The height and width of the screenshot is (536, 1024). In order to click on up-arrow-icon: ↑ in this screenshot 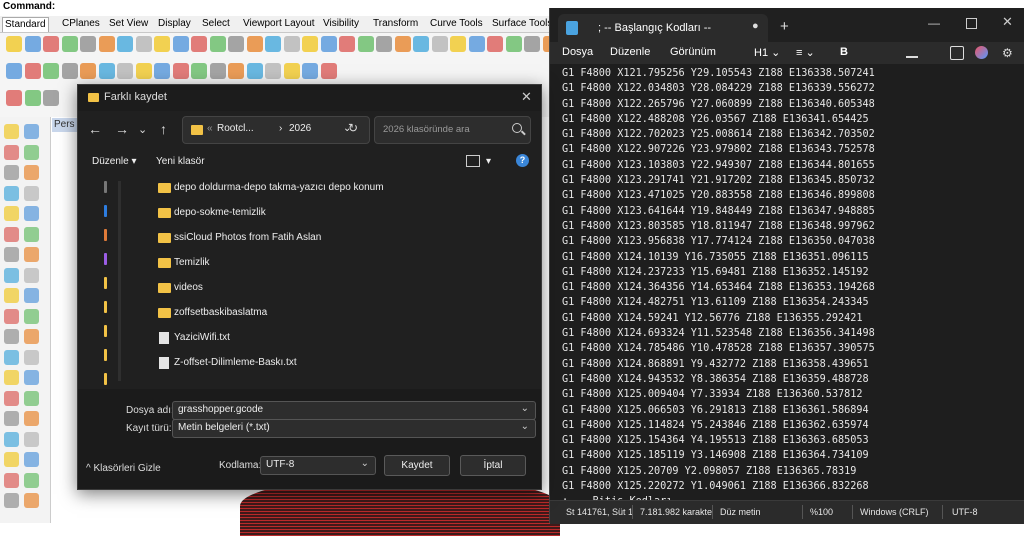, I will do `click(163, 129)`.